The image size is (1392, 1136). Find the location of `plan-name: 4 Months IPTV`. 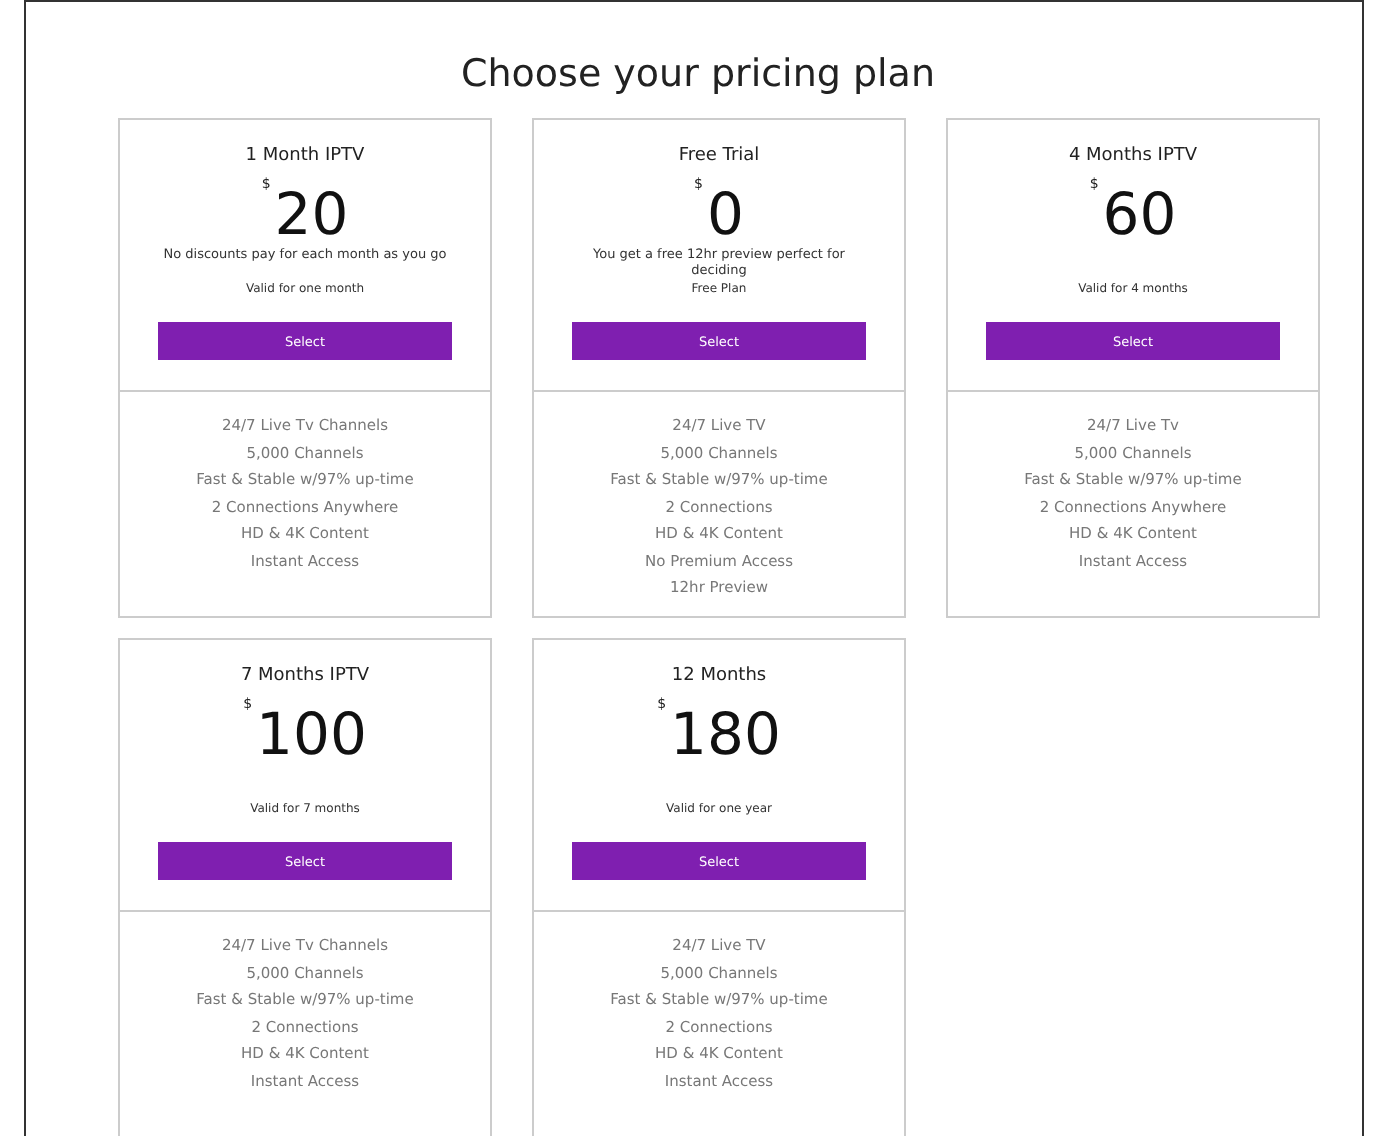

plan-name: 4 Months IPTV is located at coordinates (1133, 157).